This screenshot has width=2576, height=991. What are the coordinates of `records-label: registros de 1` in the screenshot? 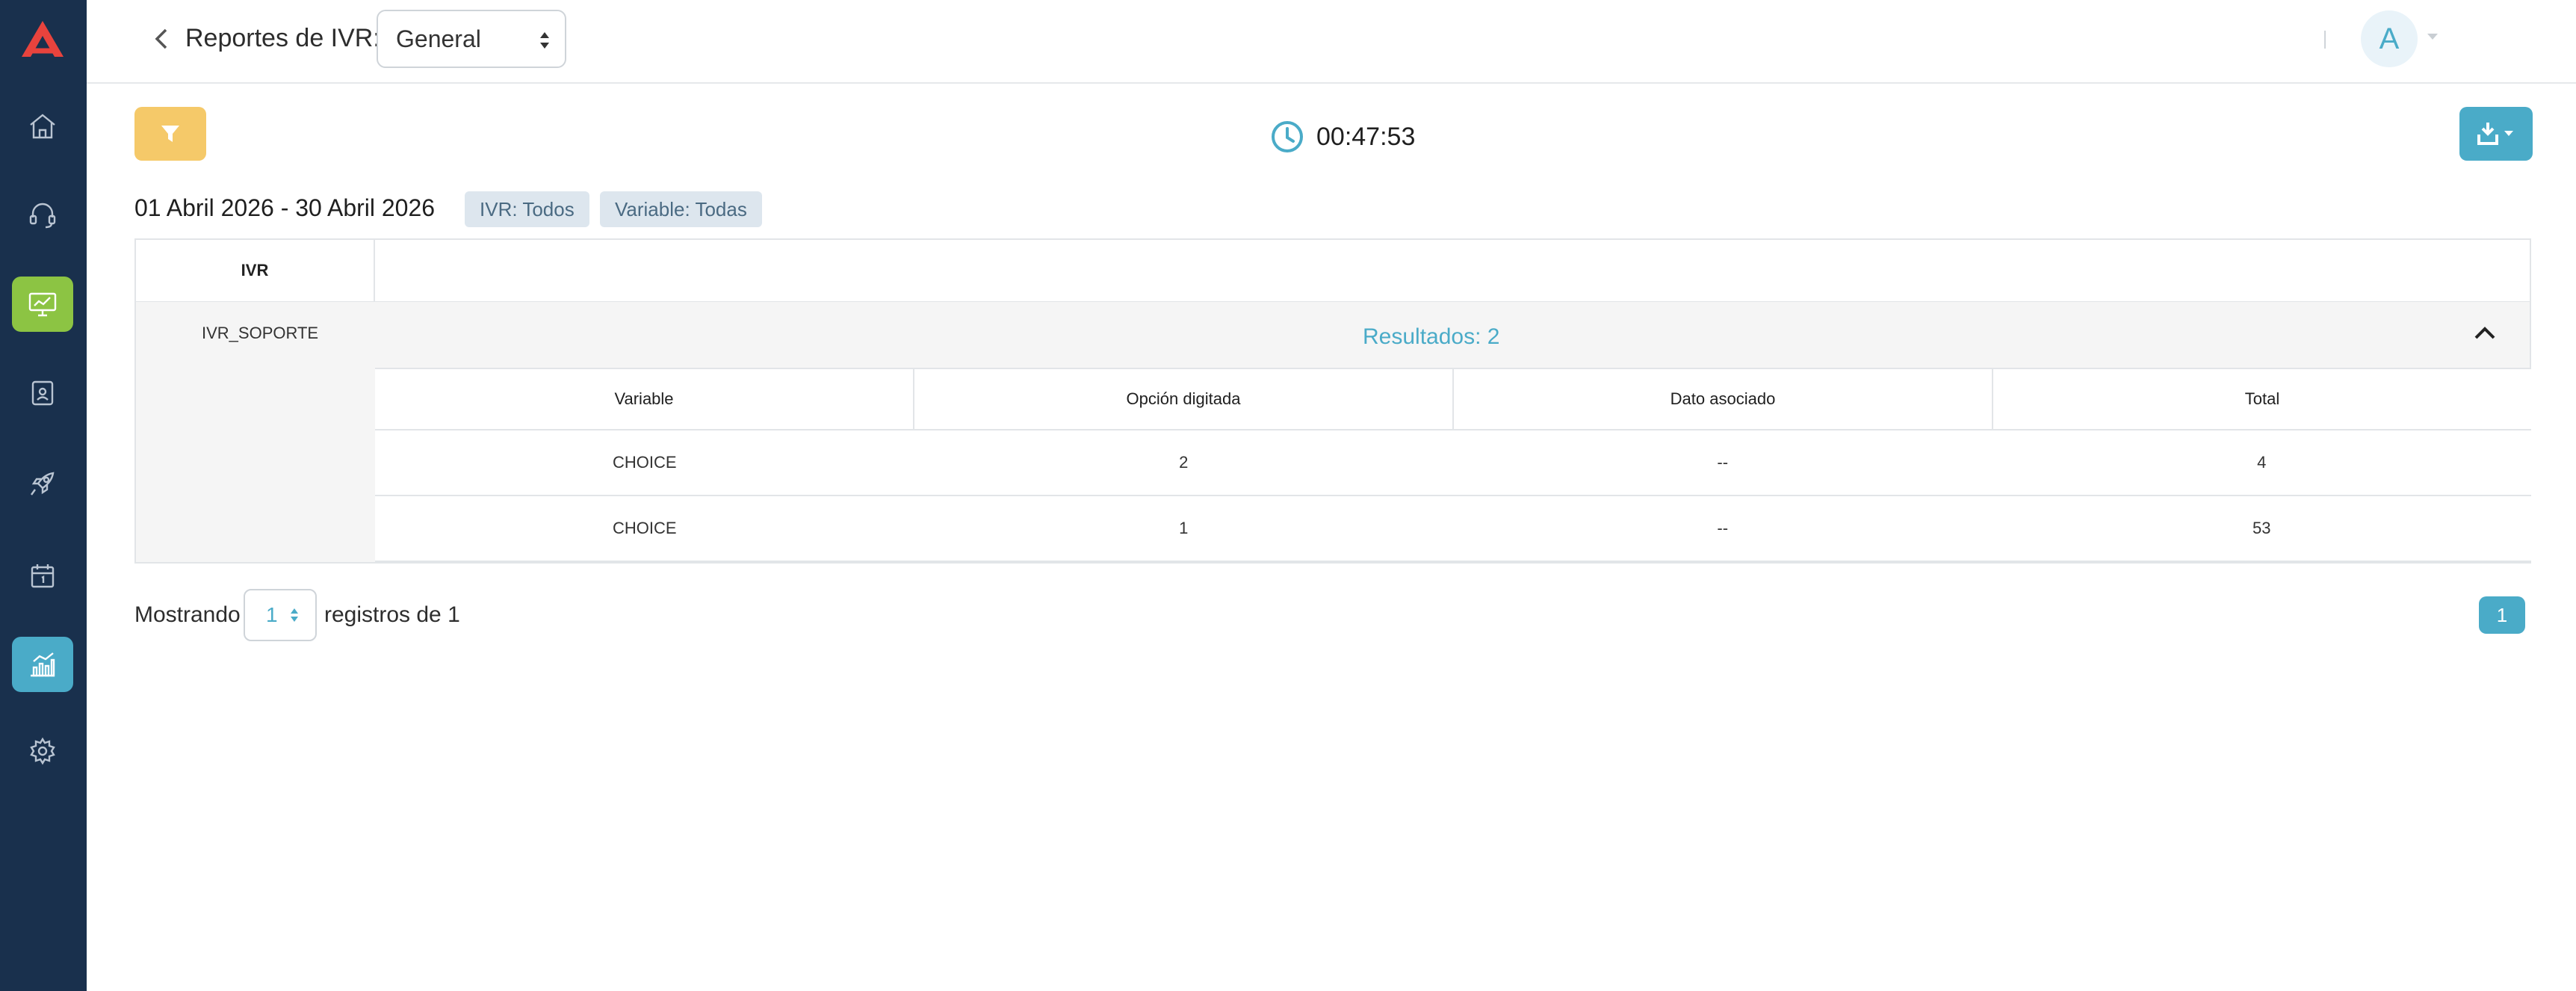 It's located at (392, 614).